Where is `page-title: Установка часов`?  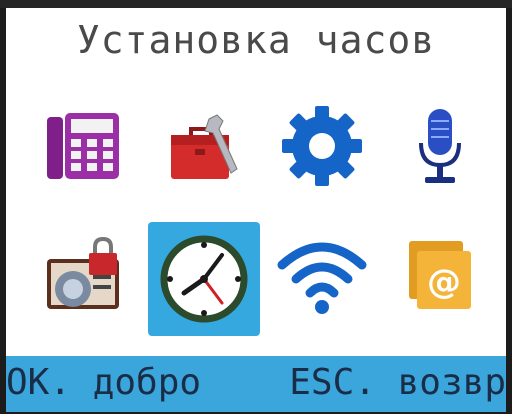
page-title: Установка часов is located at coordinates (256, 40).